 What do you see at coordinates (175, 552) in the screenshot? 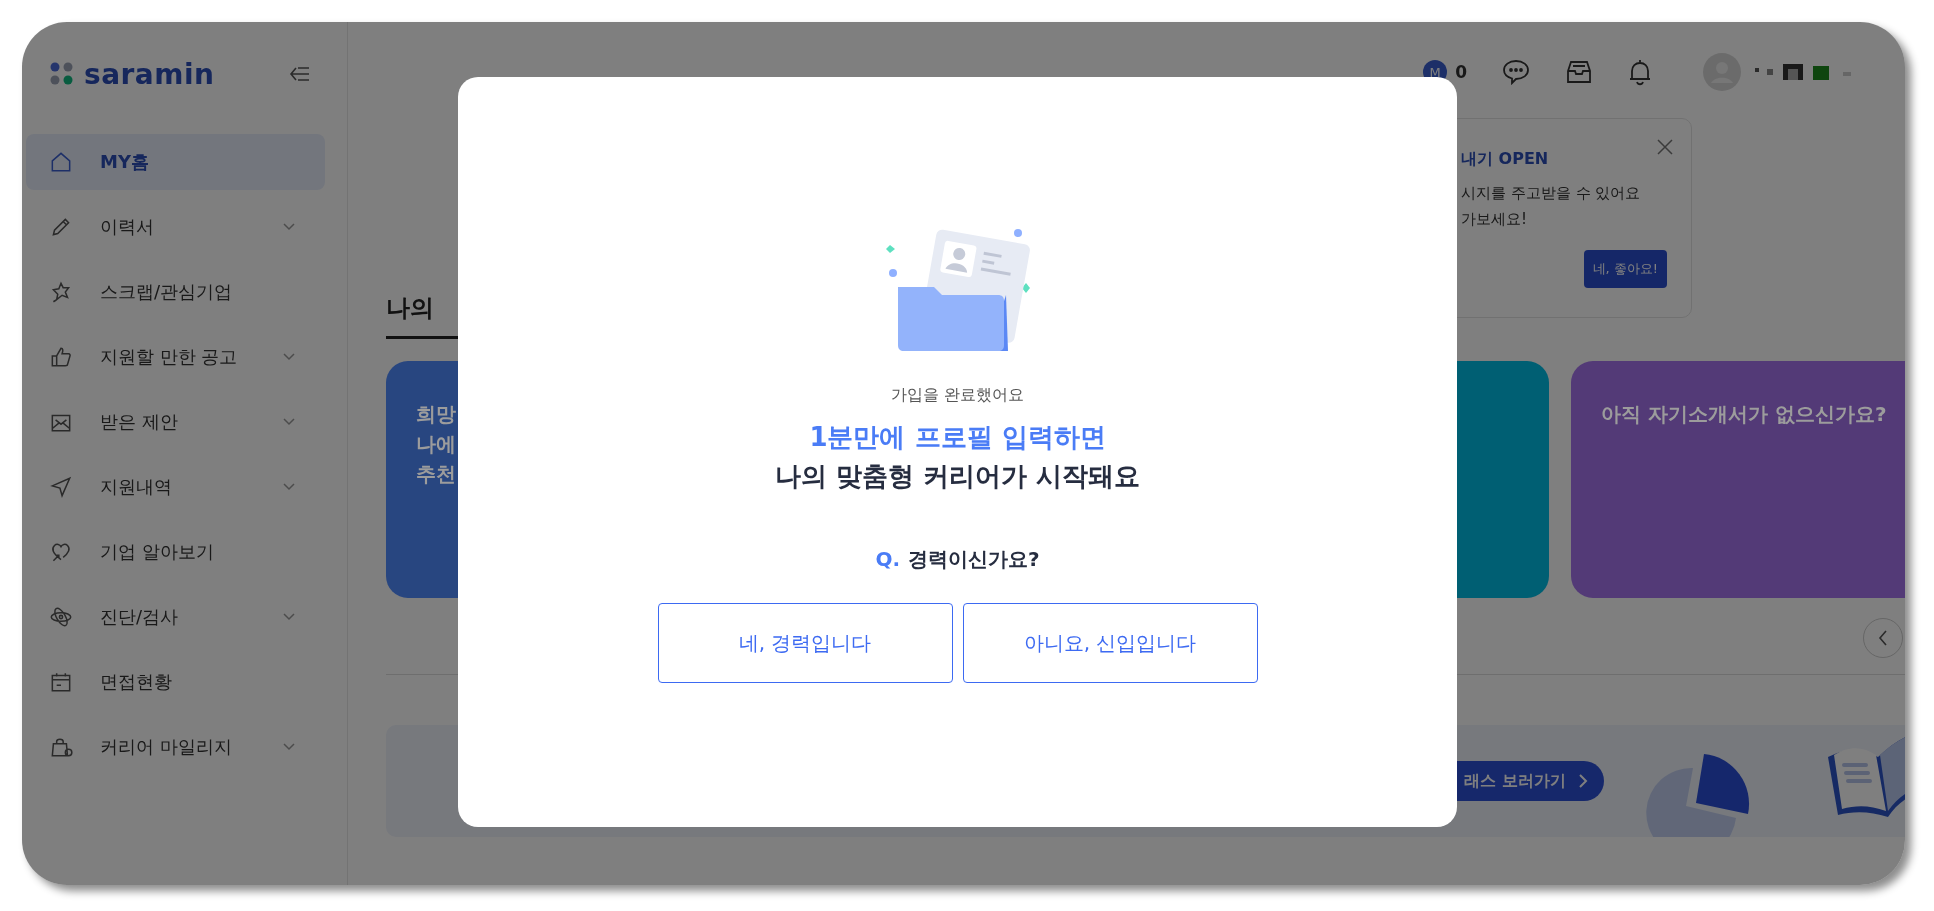
I see `sidebar-item: 기업 알아보기` at bounding box center [175, 552].